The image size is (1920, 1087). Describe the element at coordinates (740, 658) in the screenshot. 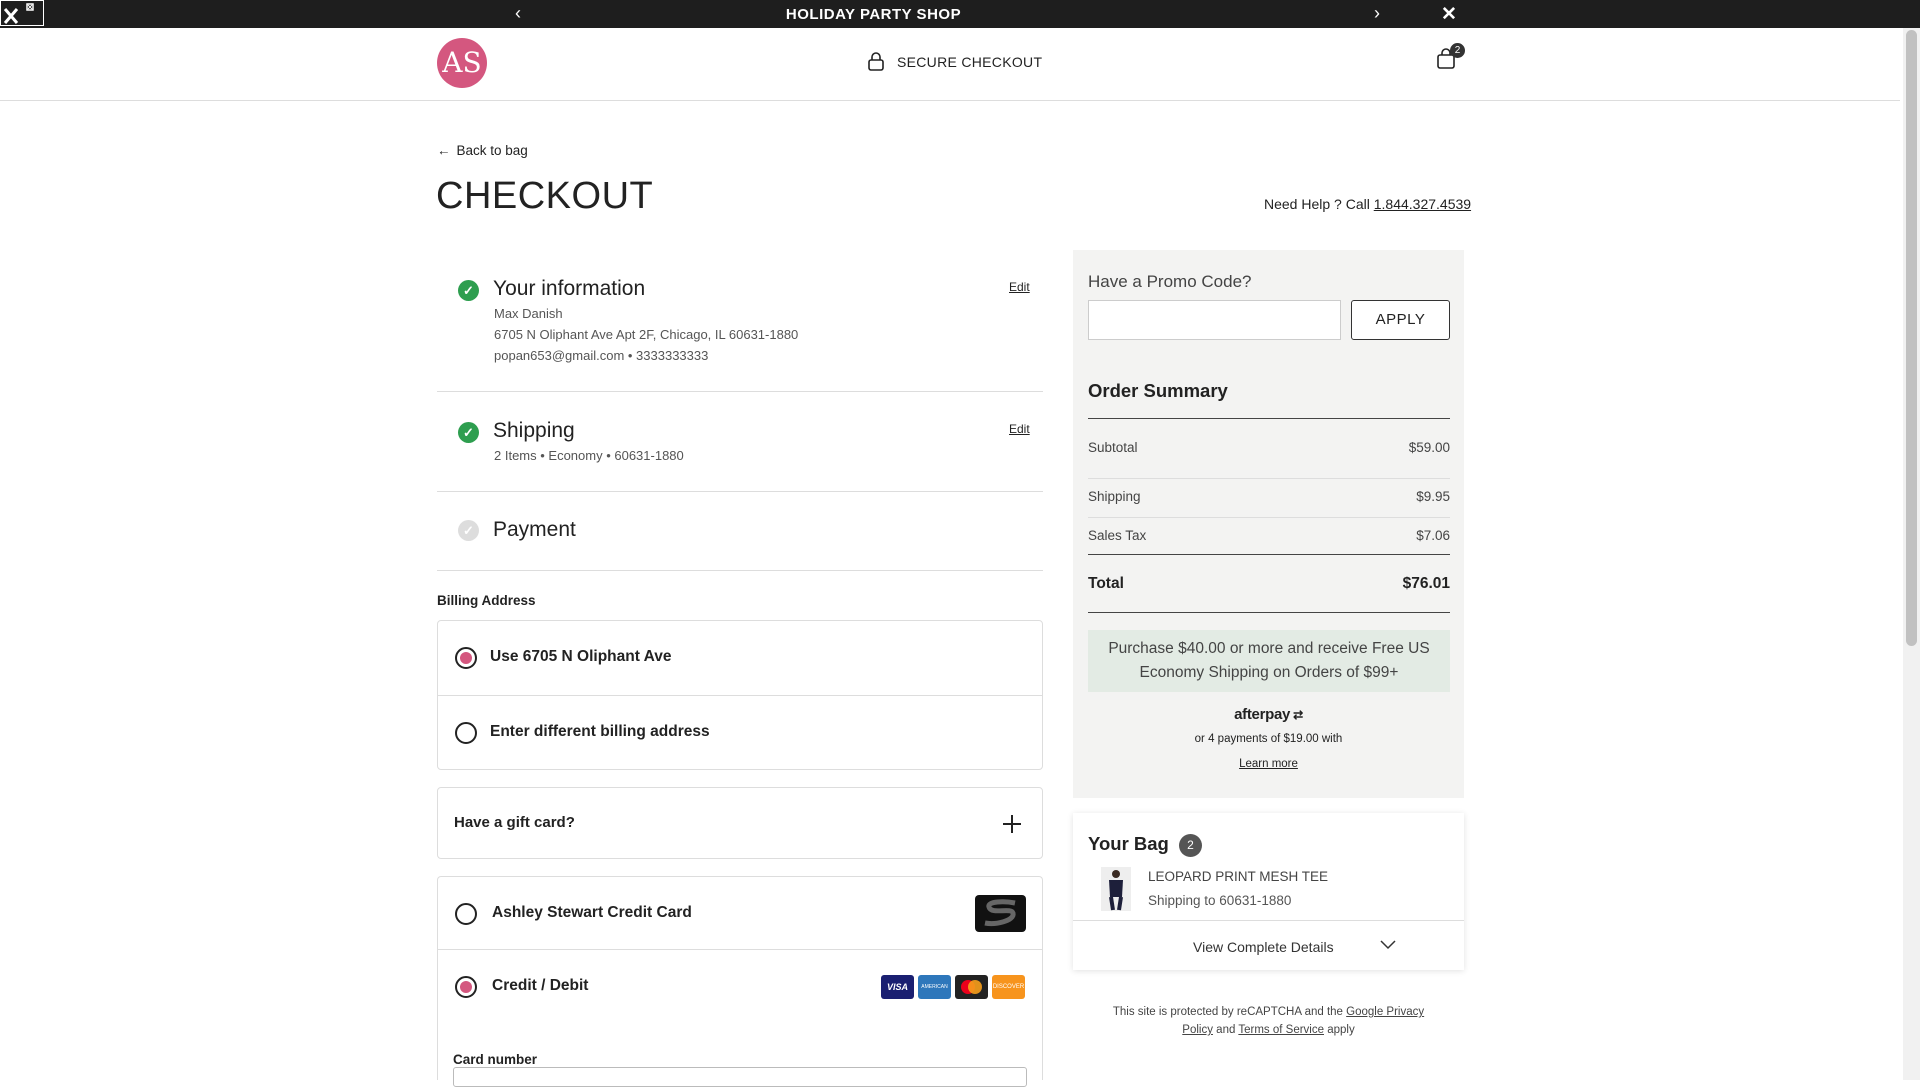

I see `billing-option: Use 6705 N Oliphant Ave` at that location.